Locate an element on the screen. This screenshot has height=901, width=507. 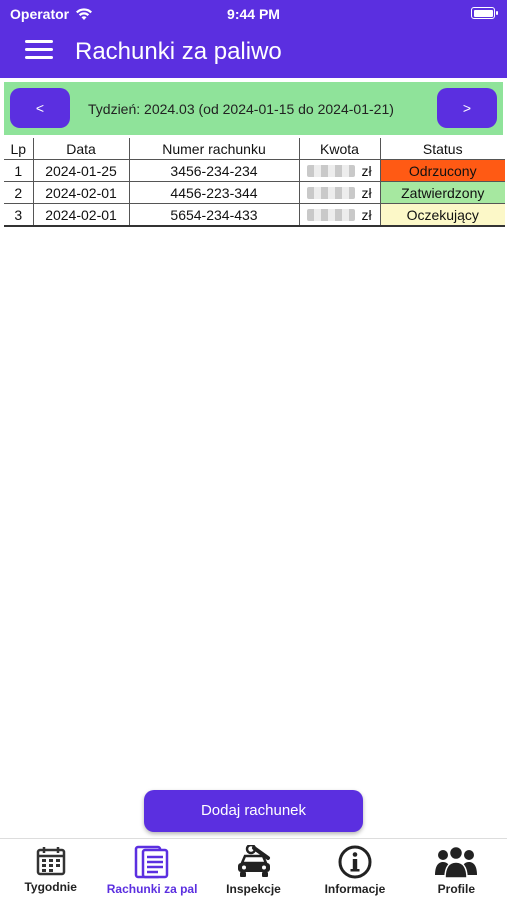
status-bar: Operator 9:44 PM is located at coordinates (253, 14).